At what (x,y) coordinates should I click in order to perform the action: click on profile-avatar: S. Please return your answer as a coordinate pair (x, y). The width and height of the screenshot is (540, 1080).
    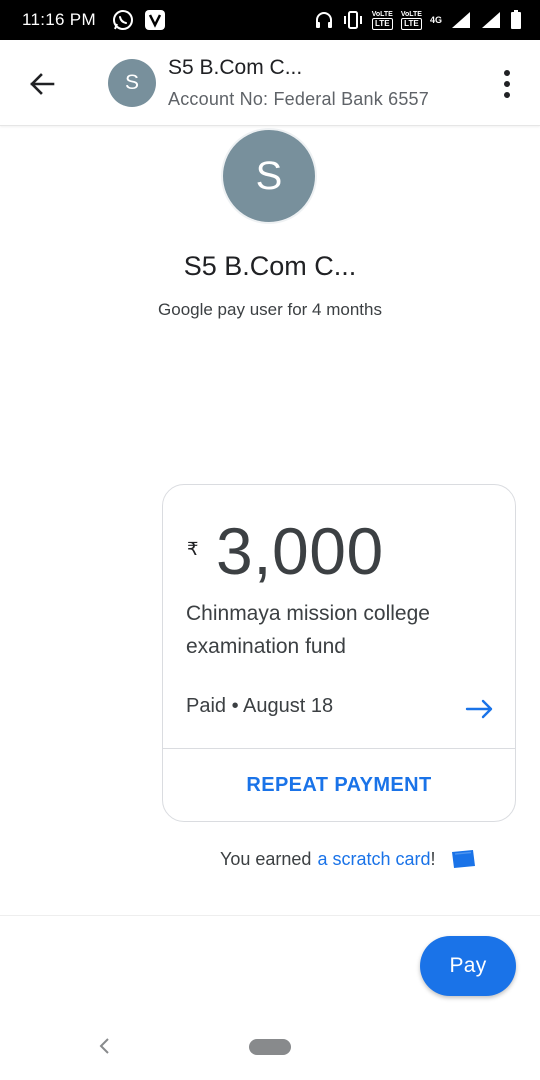
    Looking at the image, I should click on (269, 176).